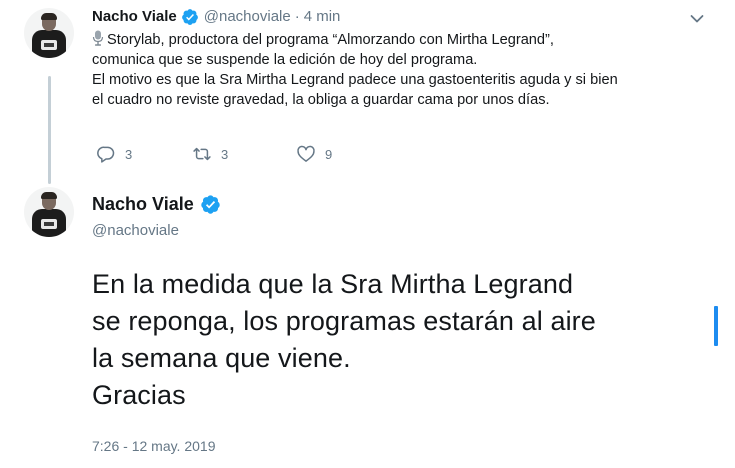 This screenshot has width=735, height=468. What do you see at coordinates (322, 17) in the screenshot?
I see `tweet-time: 4 min` at bounding box center [322, 17].